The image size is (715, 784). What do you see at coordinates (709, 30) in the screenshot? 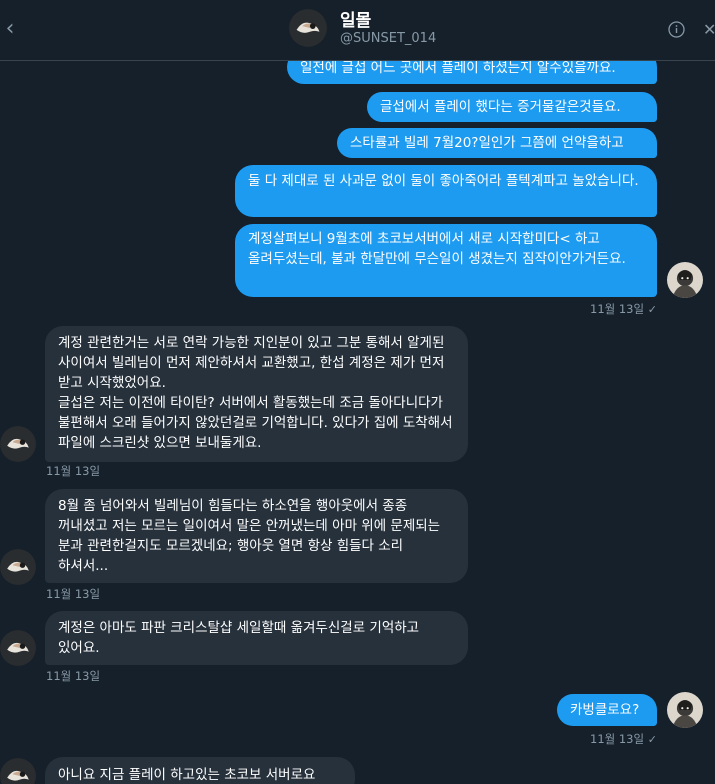
I see `close-icon: ✕` at bounding box center [709, 30].